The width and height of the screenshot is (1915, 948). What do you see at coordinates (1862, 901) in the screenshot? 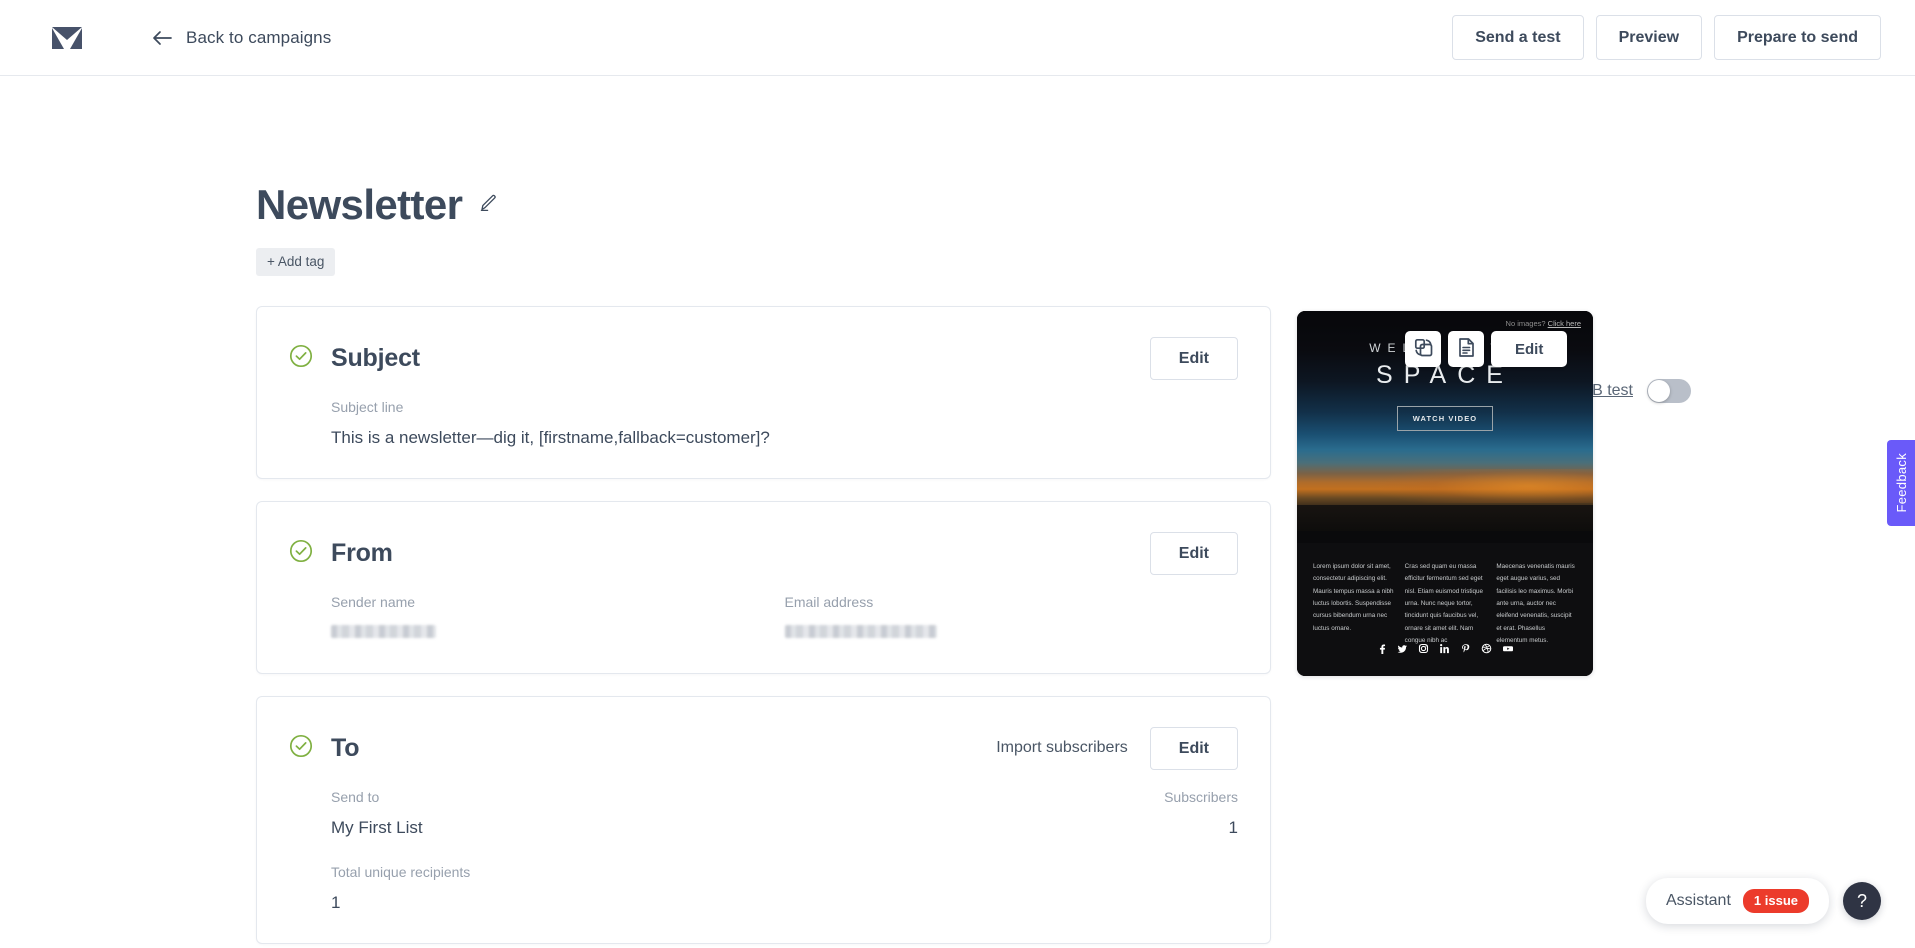
I see `help-button: ?` at bounding box center [1862, 901].